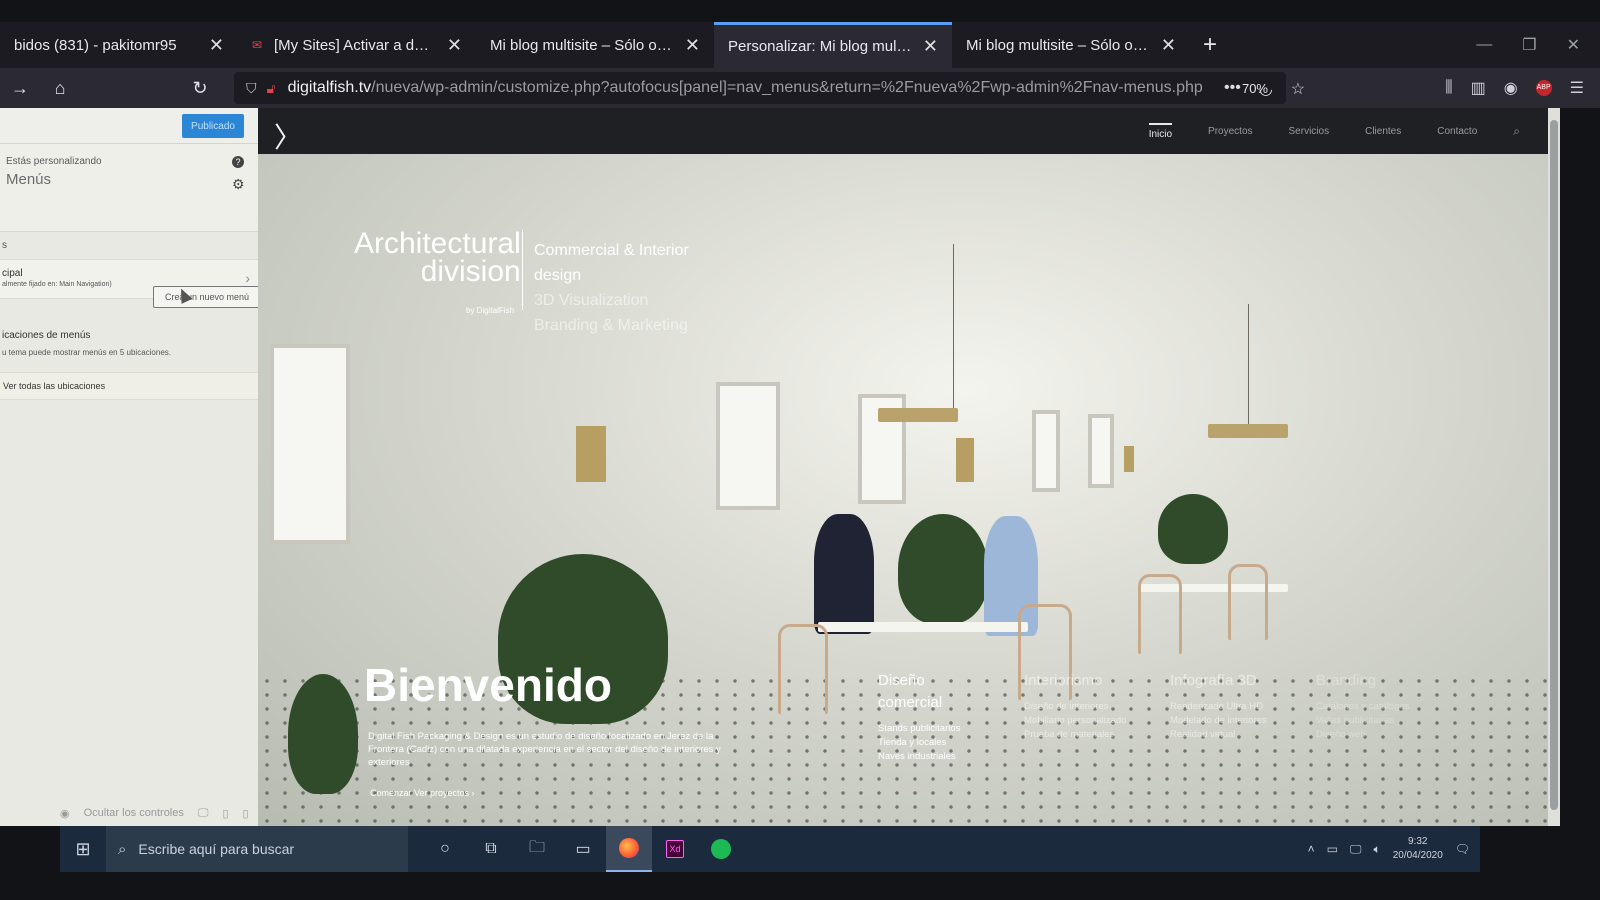  What do you see at coordinates (134, 386) in the screenshot?
I see `view-all-locations: Ver todas las ubicaciones ›` at bounding box center [134, 386].